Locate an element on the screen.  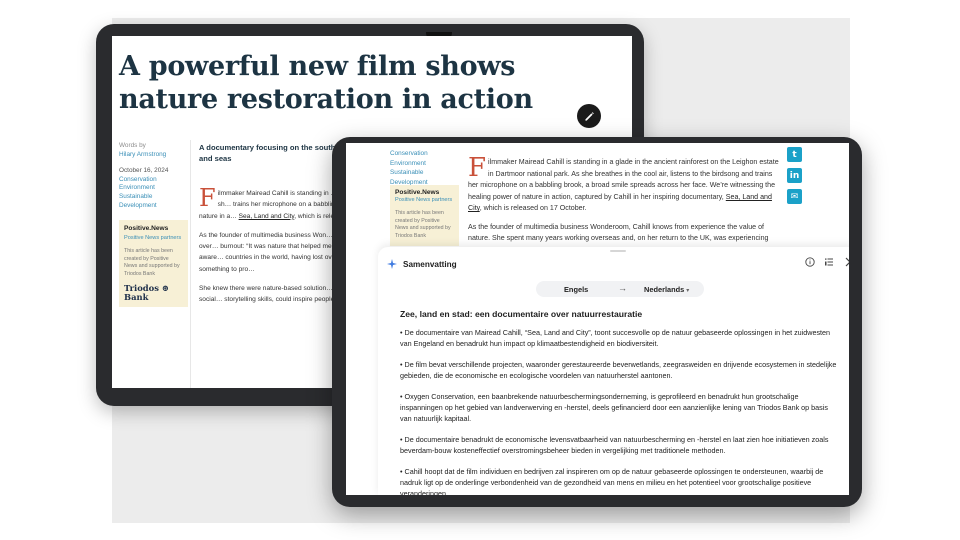
social-share-bar: t in ✉ is located at coordinates (795, 178).